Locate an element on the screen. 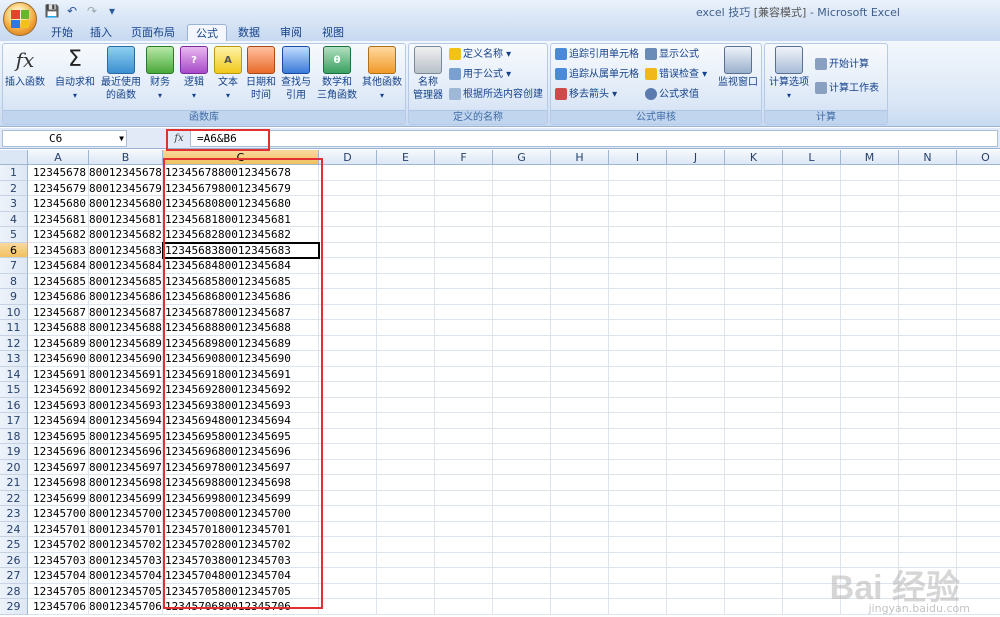 This screenshot has width=1000, height=617. trace-precedents-button: 追踪引用单元格 is located at coordinates (597, 55).